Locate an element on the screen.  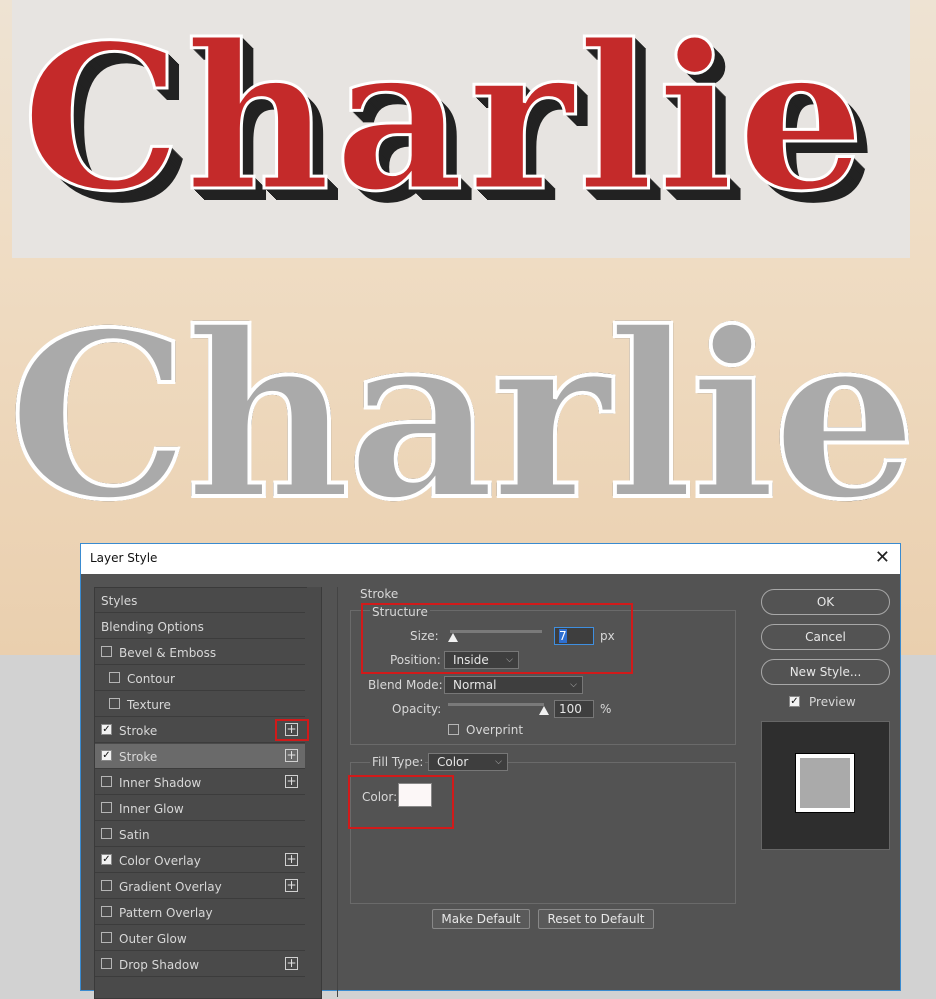
preview-label: Preview is located at coordinates (832, 702).